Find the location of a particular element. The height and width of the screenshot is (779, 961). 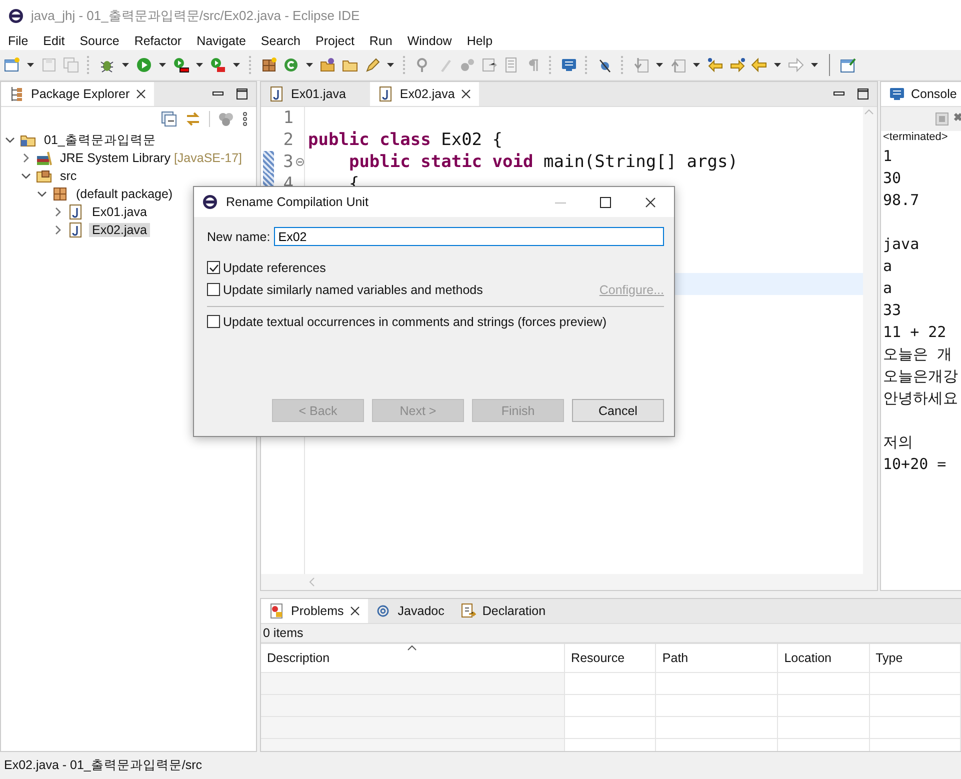

stop-icon is located at coordinates (942, 119).